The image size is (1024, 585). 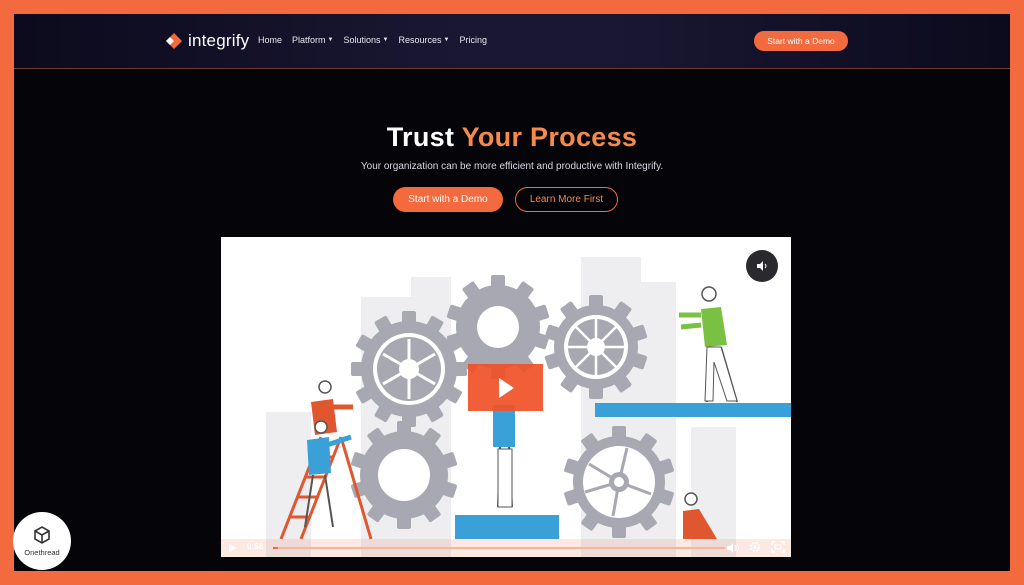 What do you see at coordinates (801, 41) in the screenshot?
I see `nav-demo-button: Start with a Demo` at bounding box center [801, 41].